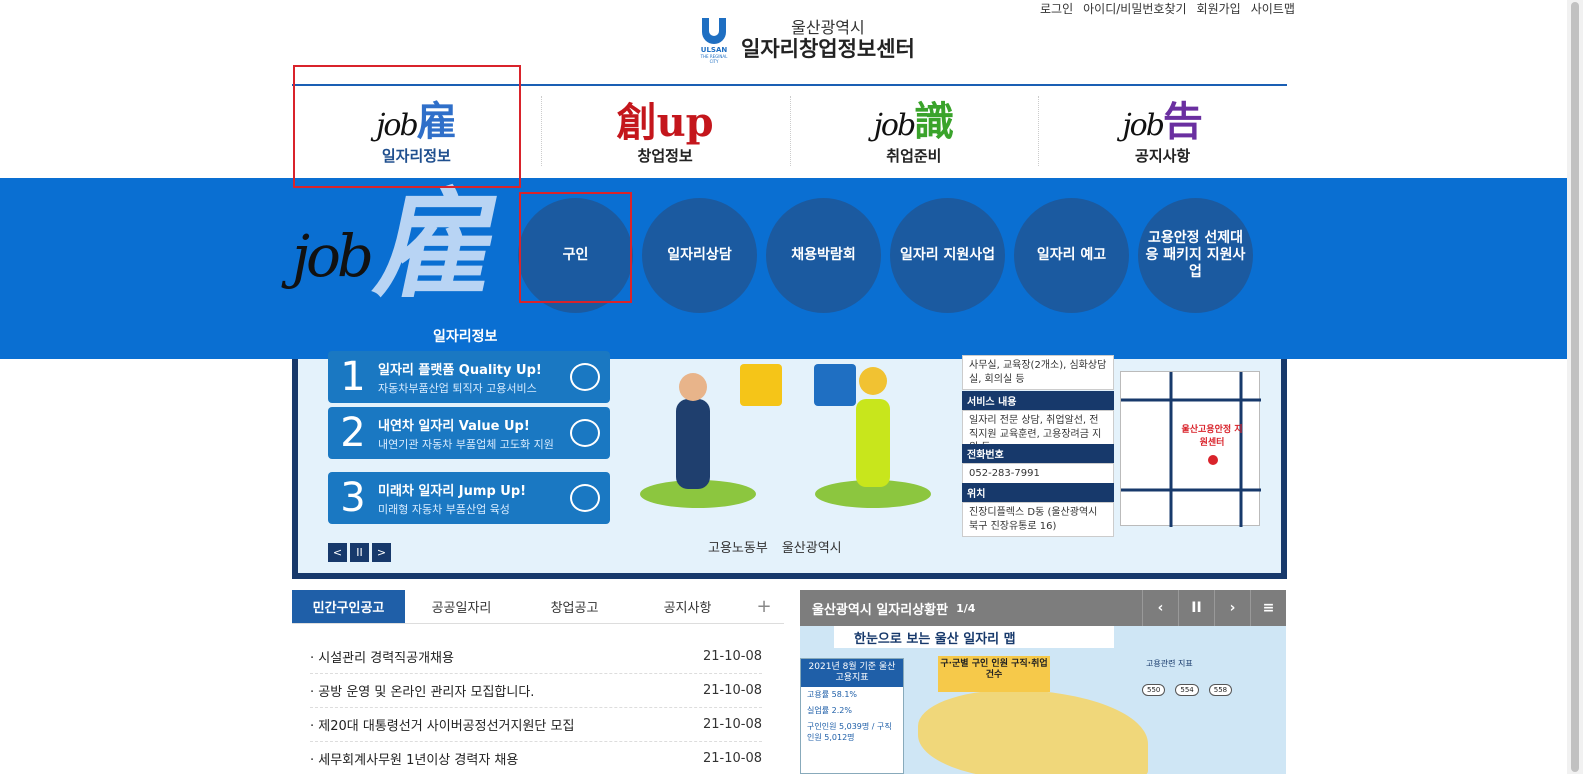 The width and height of the screenshot is (1583, 774). Describe the element at coordinates (1169, 663) in the screenshot. I see `indicator-legend: 고용관련 지표` at that location.